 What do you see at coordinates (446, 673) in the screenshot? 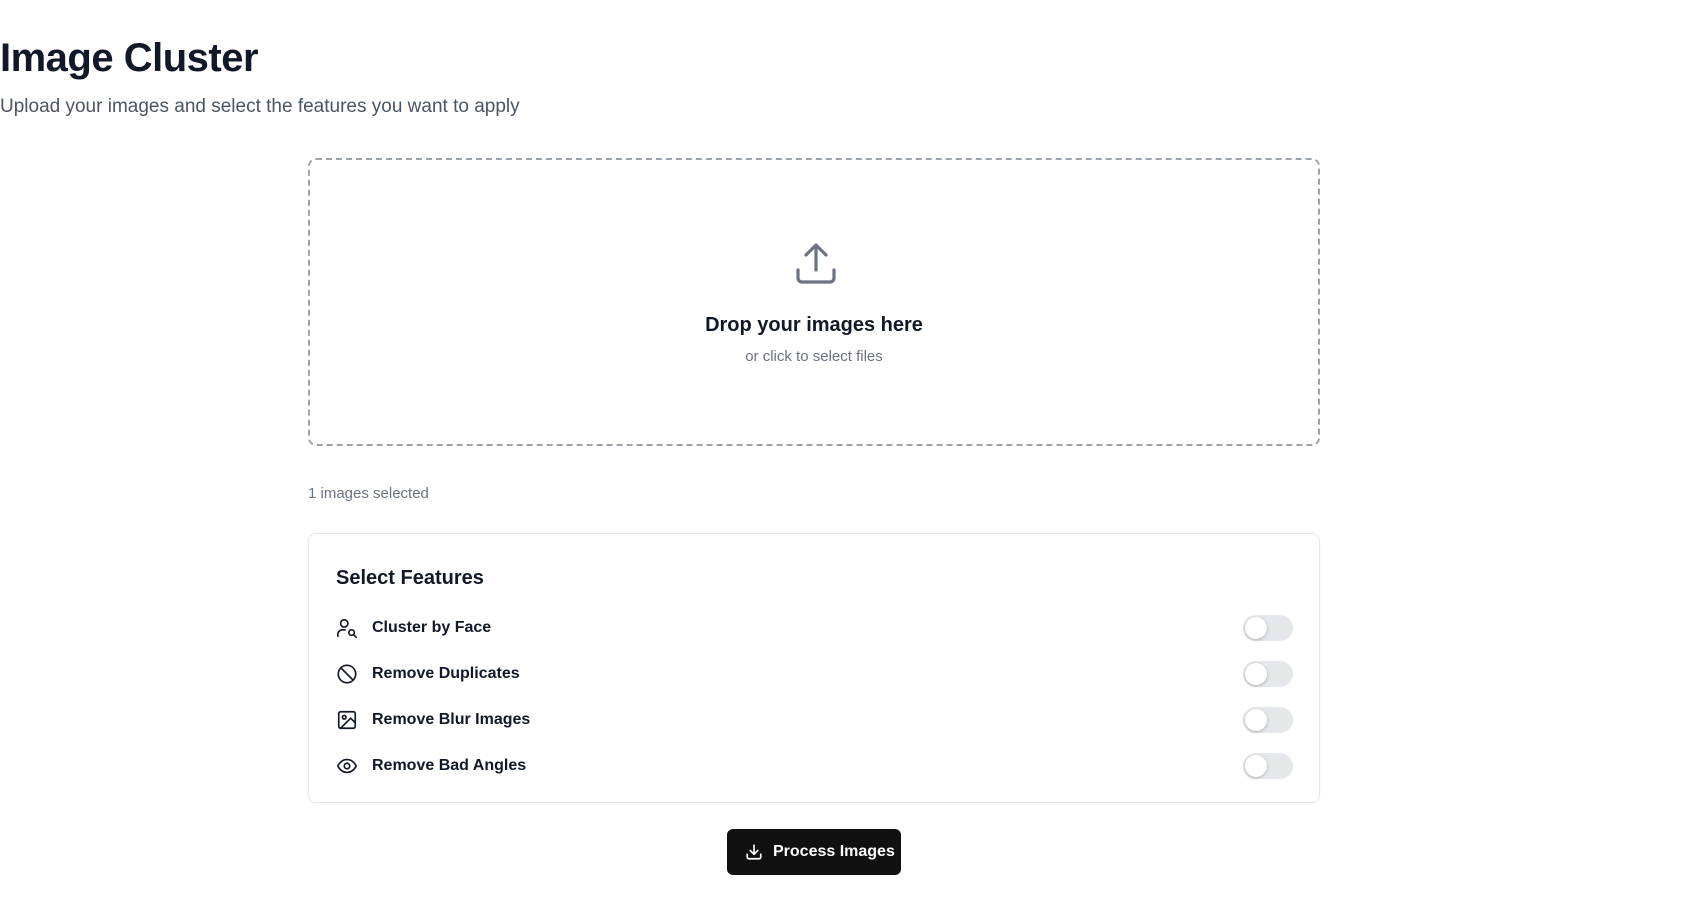
I see `feature-label: Remove Duplicates` at bounding box center [446, 673].